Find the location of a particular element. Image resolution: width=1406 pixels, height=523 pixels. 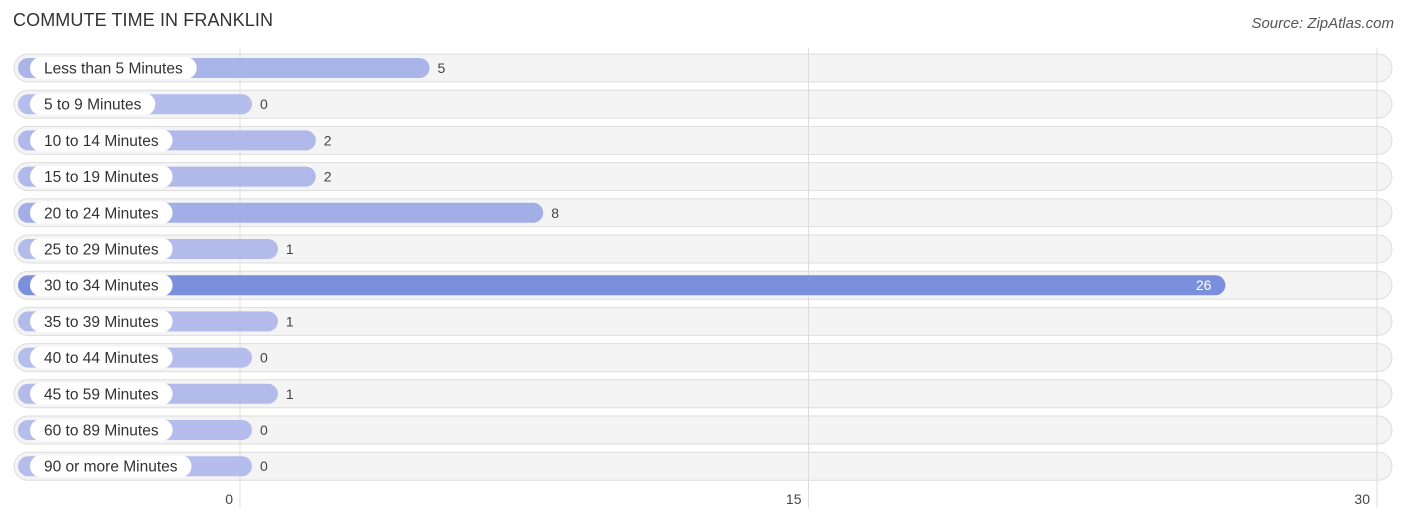

category-label: 20 to 24 Minutes is located at coordinates (101, 213).